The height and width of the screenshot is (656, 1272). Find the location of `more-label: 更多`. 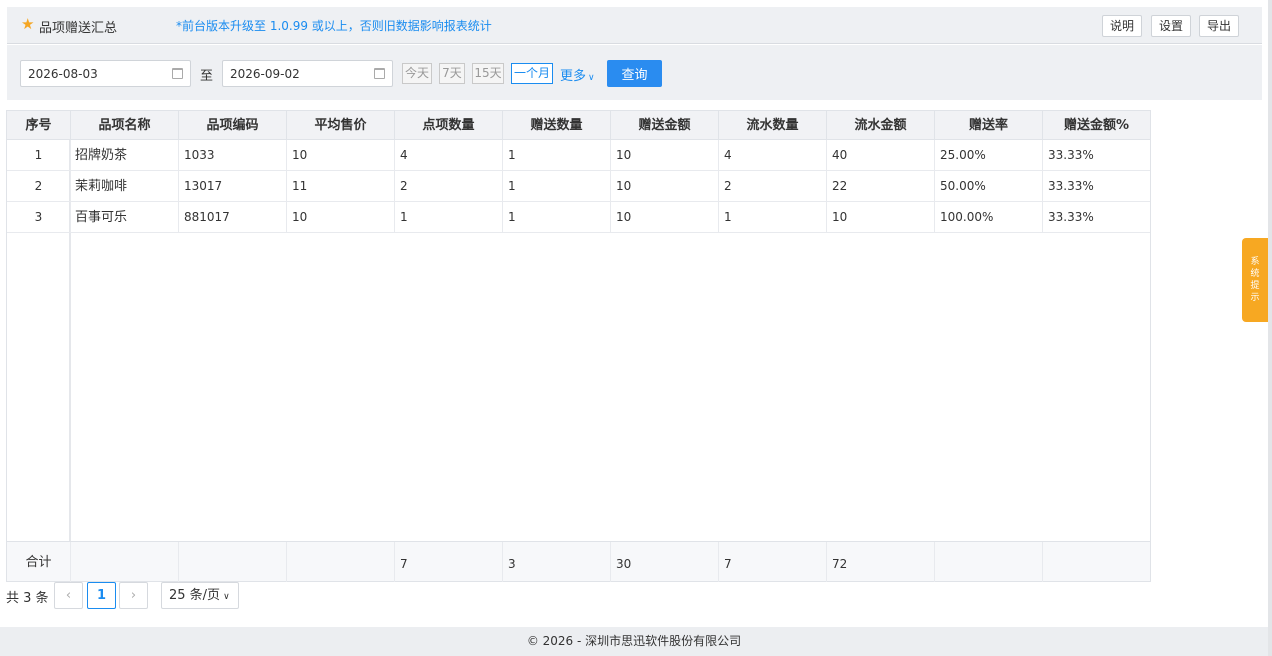

more-label: 更多 is located at coordinates (573, 76).